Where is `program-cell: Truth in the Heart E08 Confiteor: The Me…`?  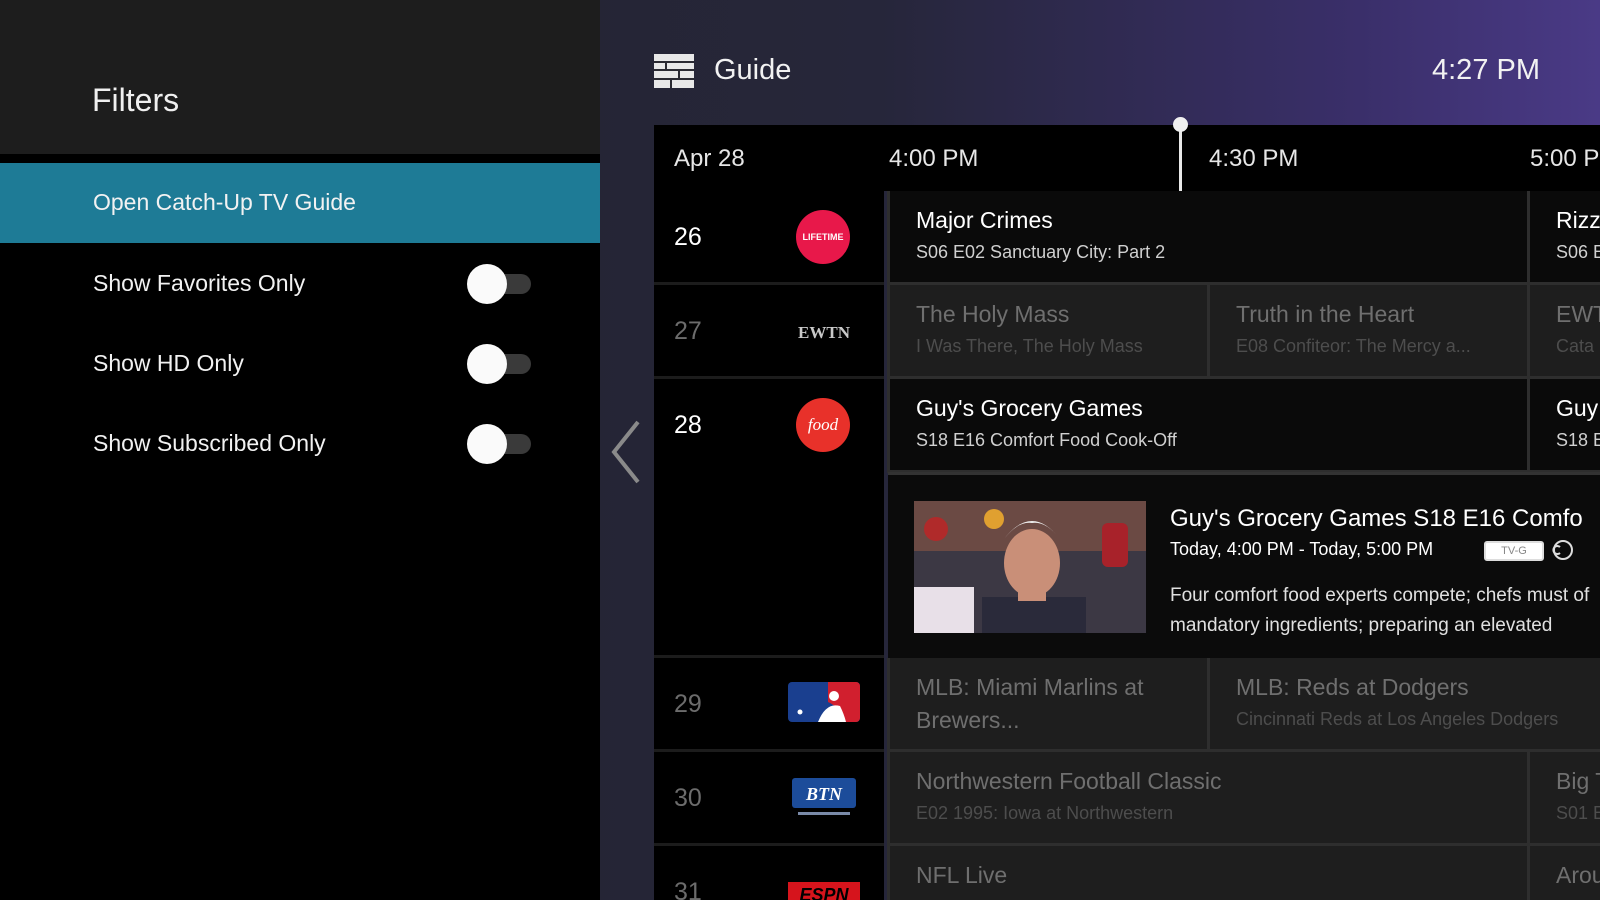 program-cell: Truth in the Heart E08 Confiteor: The Me… is located at coordinates (1367, 332).